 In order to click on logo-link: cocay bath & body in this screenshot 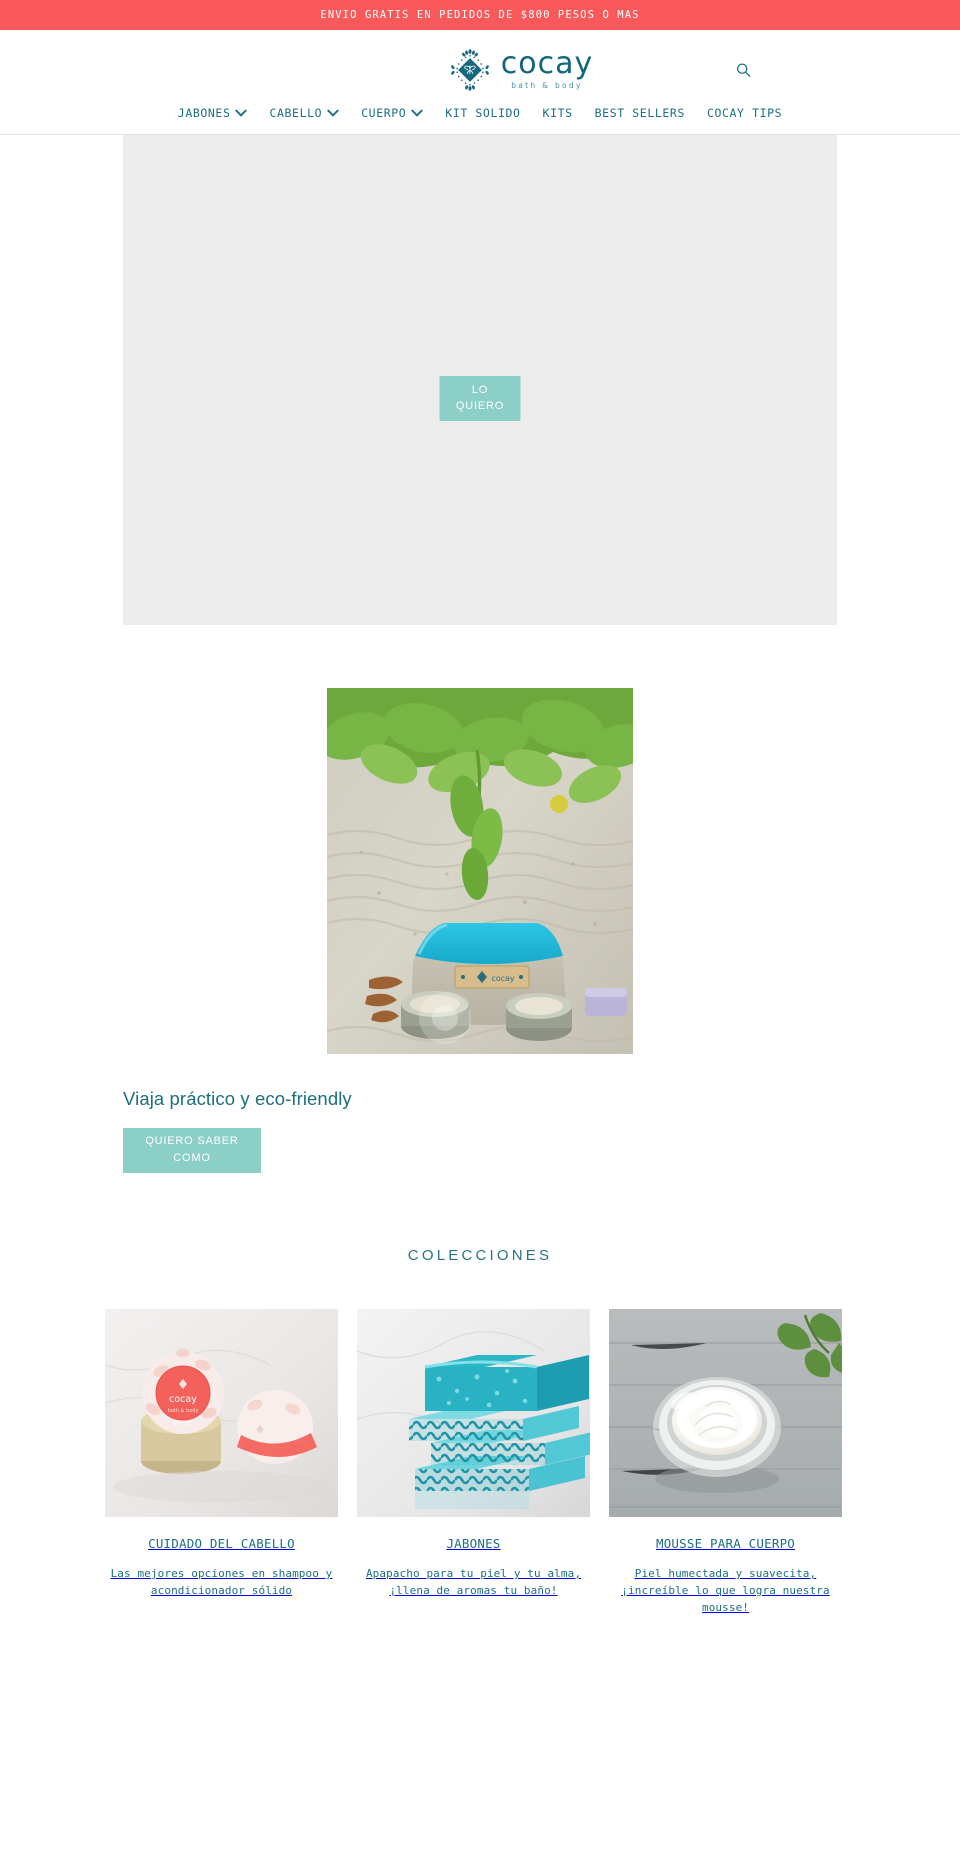, I will do `click(520, 70)`.